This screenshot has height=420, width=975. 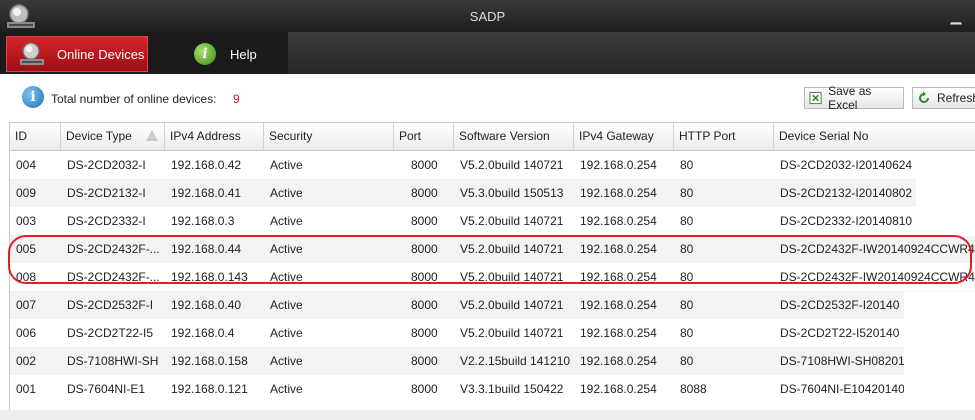 I want to click on tab-help: i Help, so click(x=245, y=54).